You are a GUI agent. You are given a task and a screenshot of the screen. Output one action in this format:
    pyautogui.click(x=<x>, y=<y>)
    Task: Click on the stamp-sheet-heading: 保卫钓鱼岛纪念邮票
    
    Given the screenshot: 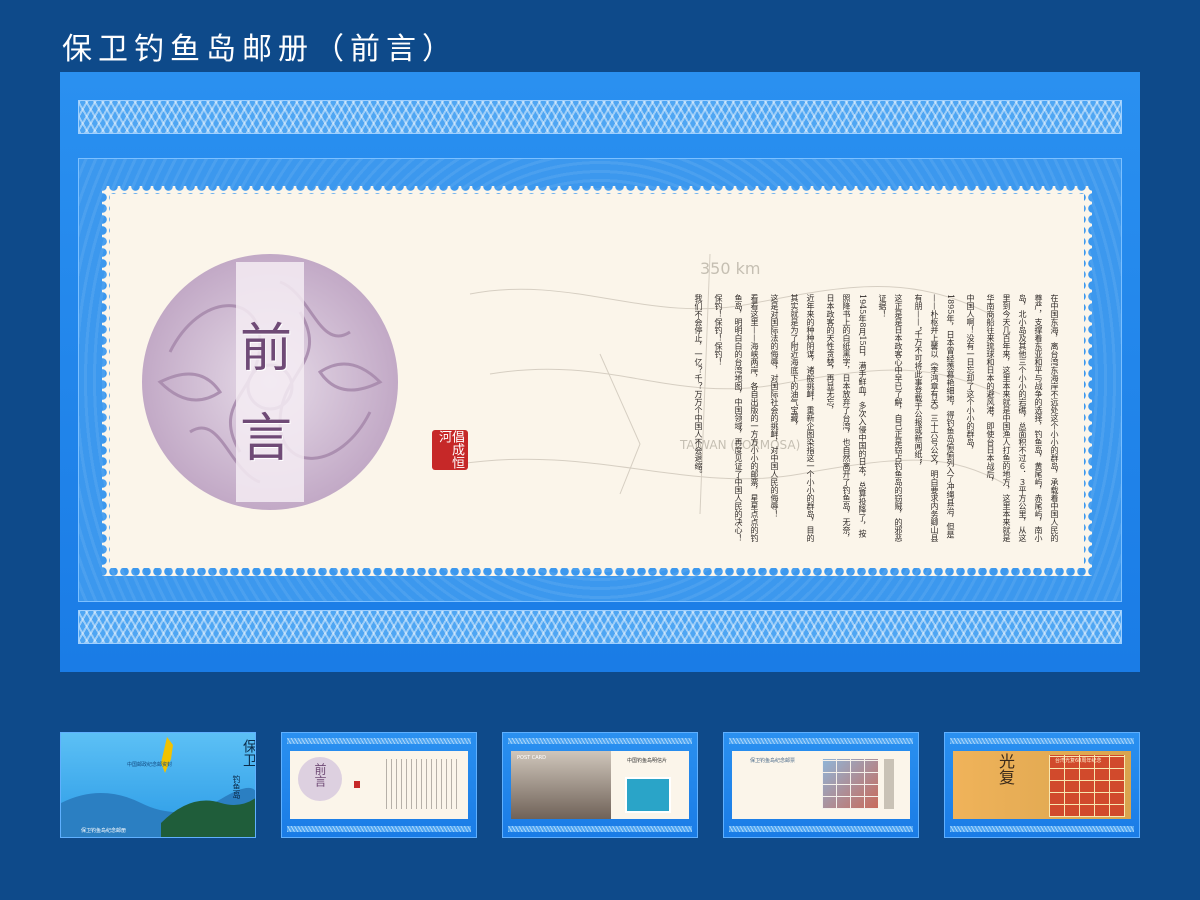 What is the action you would take?
    pyautogui.click(x=773, y=761)
    